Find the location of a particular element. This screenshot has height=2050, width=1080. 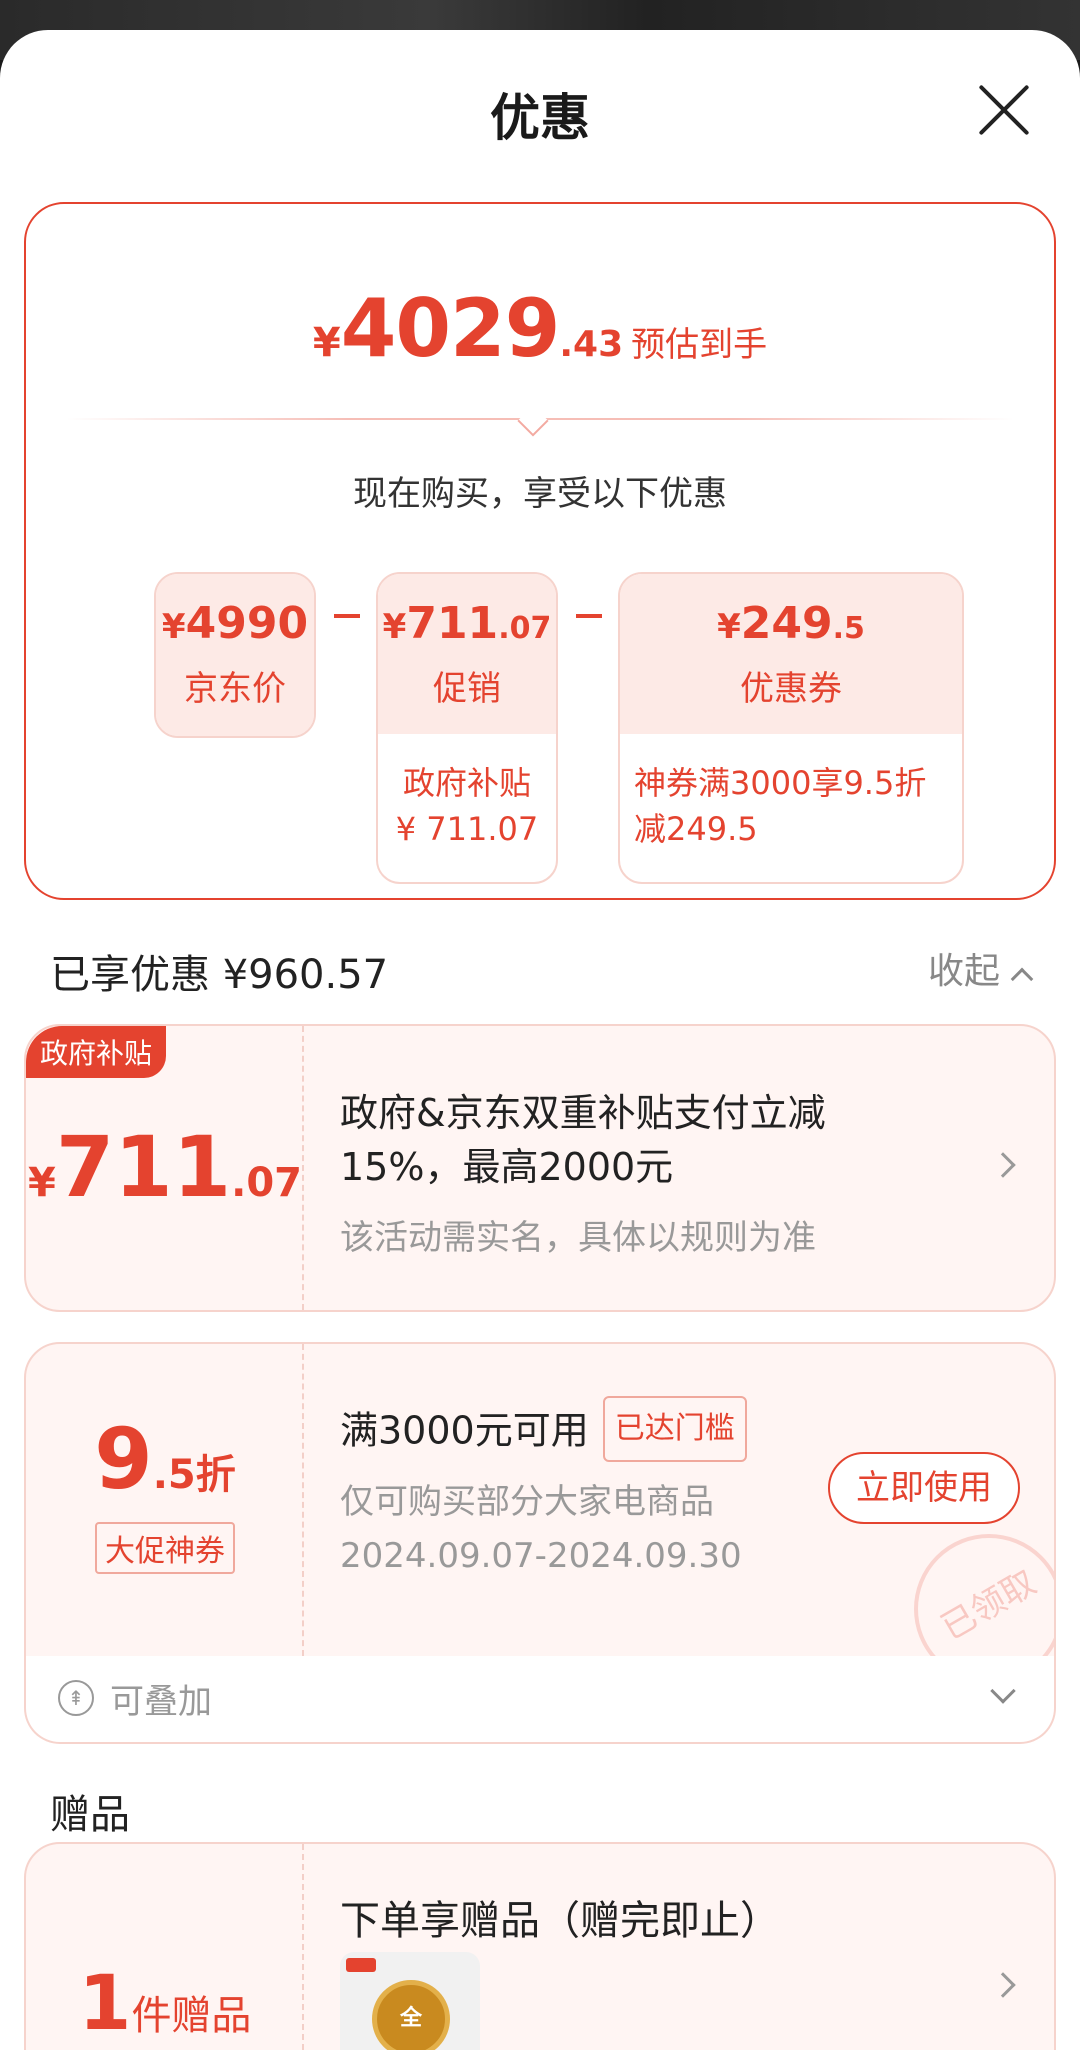

gifts-heading: 赠品 is located at coordinates (90, 1815).